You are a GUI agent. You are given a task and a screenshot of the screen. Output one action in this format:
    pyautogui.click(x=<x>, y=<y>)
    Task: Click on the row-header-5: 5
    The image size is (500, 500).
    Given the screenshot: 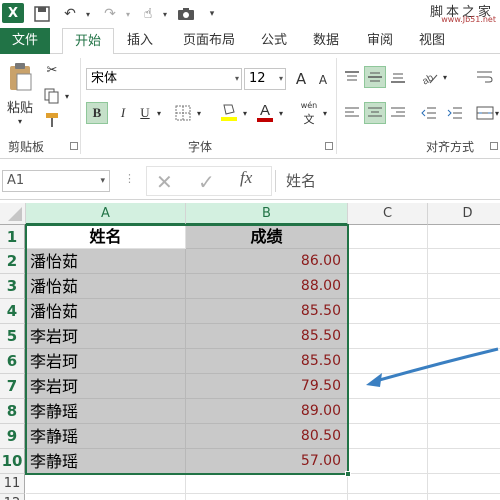 What is the action you would take?
    pyautogui.click(x=12, y=336)
    